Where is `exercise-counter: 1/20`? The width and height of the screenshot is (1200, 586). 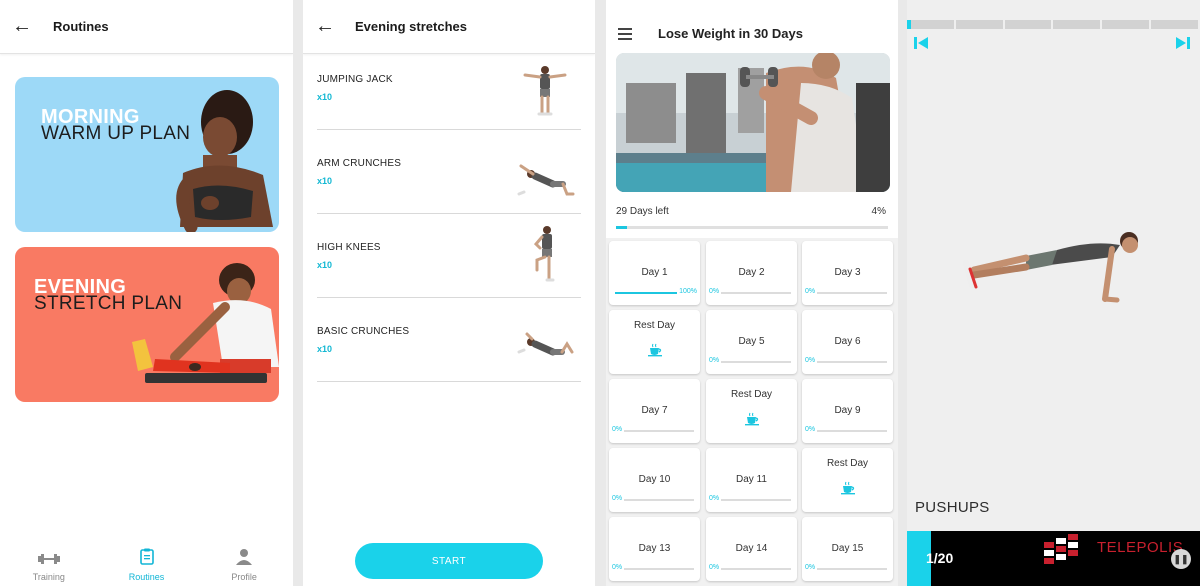 exercise-counter: 1/20 is located at coordinates (940, 558).